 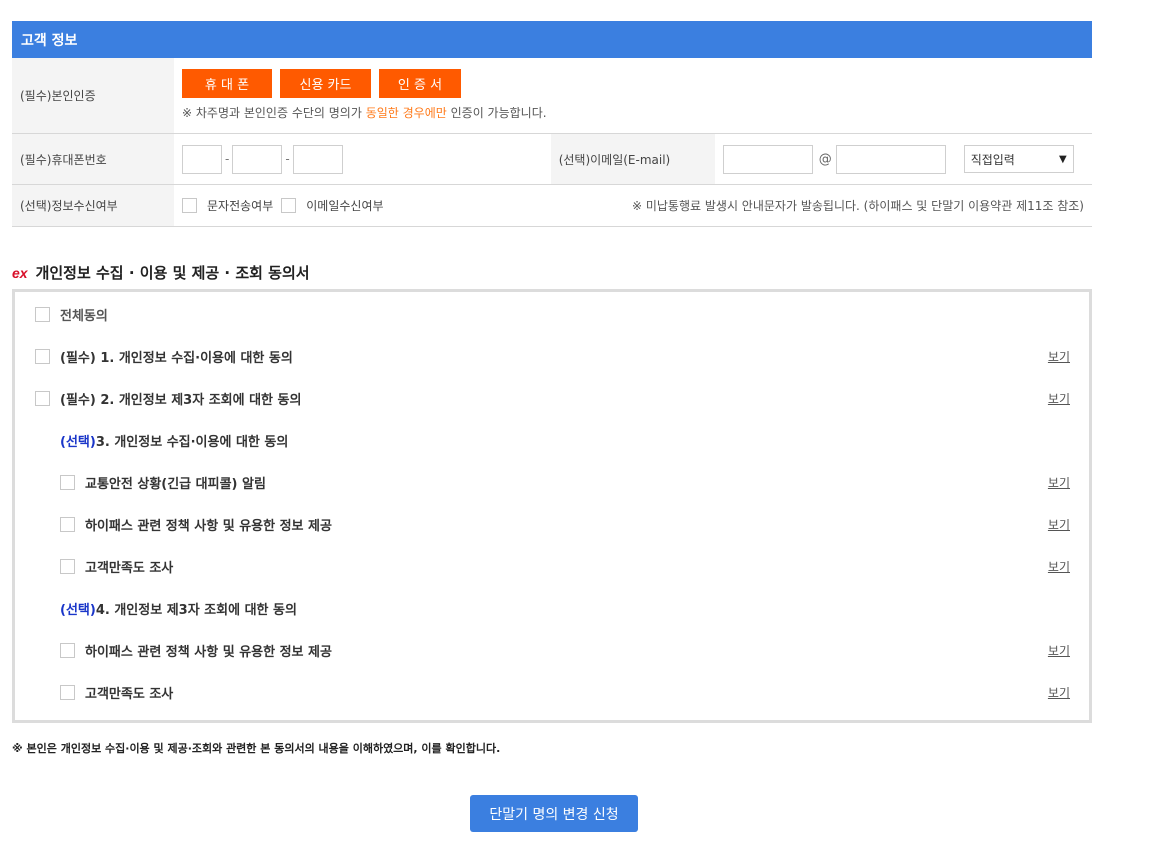 I want to click on auth-notice: ※ 차주명과 본인인증 수단의 명의가 동일한 경우에만 인증이 가능합니다., so click(x=364, y=113).